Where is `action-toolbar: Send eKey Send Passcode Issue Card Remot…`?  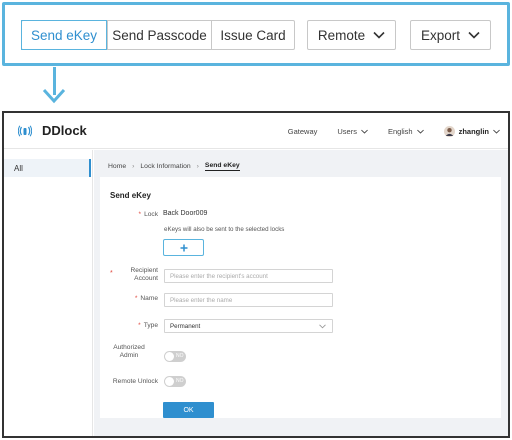
action-toolbar: Send eKey Send Passcode Issue Card Remot… is located at coordinates (256, 34).